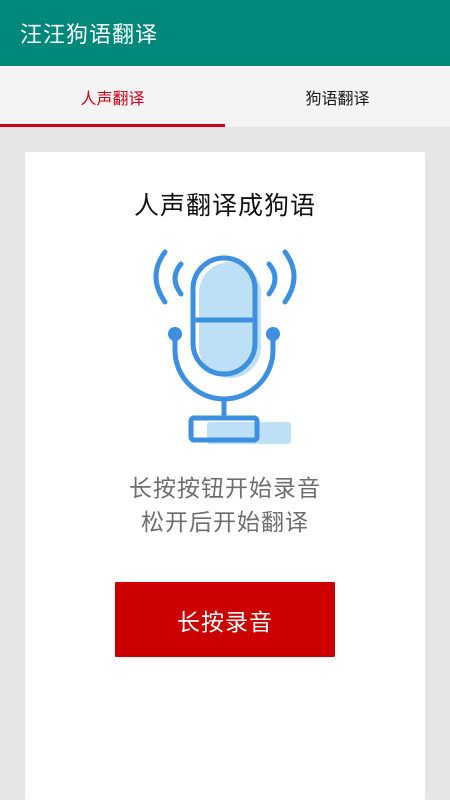 This screenshot has height=800, width=450. I want to click on active-tab-indicator, so click(112, 125).